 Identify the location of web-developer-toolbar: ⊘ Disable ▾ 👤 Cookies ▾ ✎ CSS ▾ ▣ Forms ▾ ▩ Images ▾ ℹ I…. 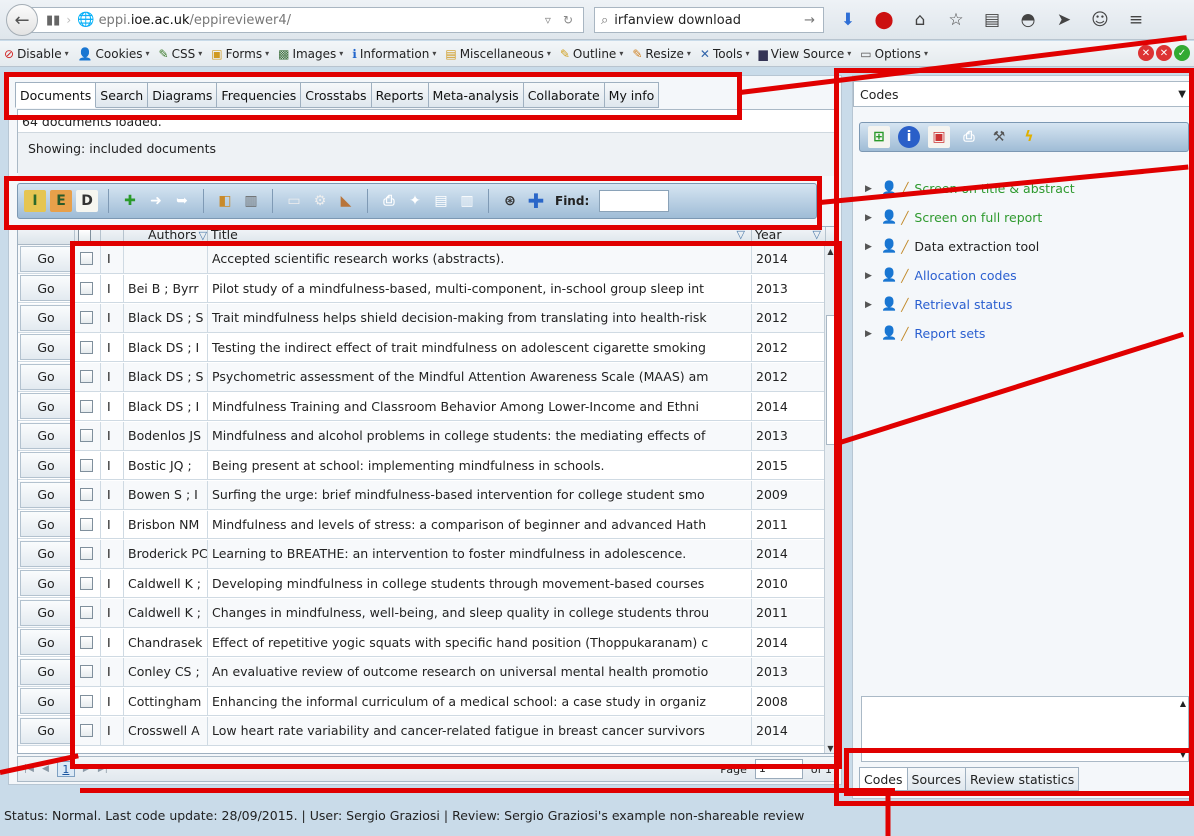
(597, 54).